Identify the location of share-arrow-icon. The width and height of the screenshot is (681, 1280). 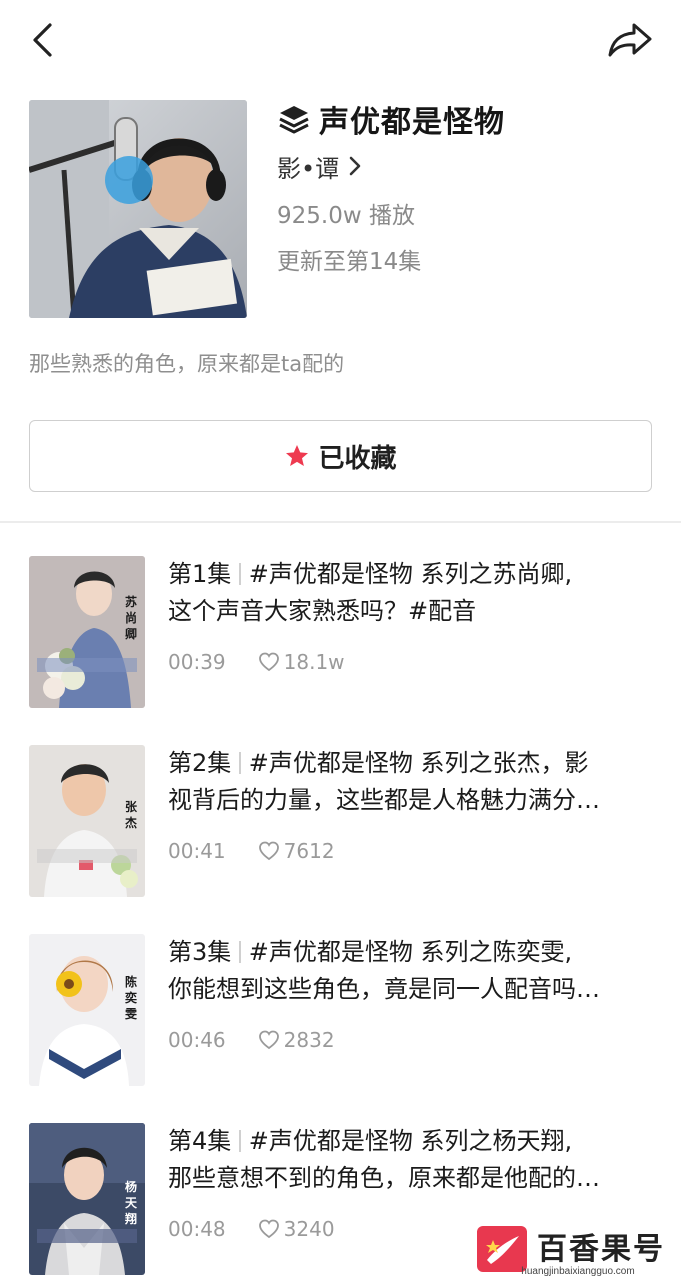
(630, 40).